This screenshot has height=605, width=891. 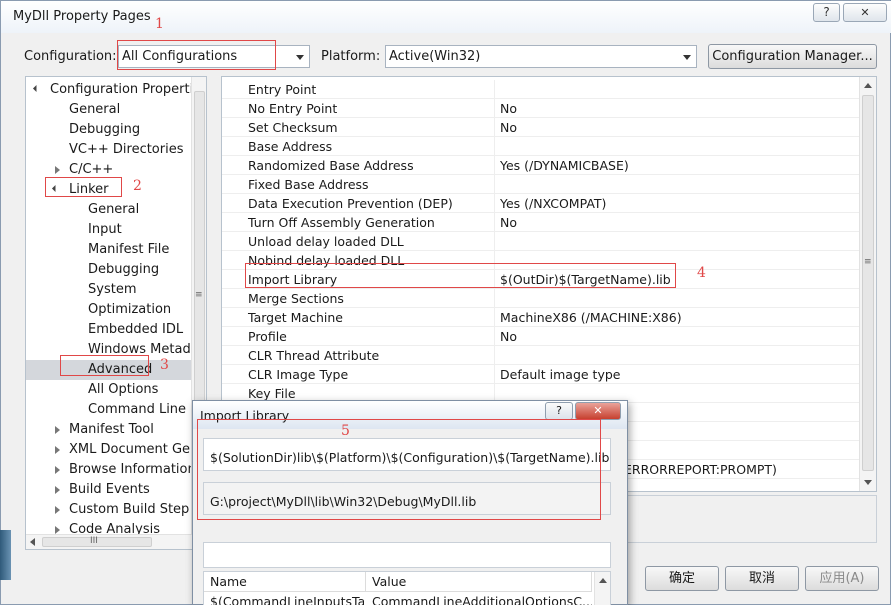 I want to click on tree-item-system: System, so click(x=112, y=290).